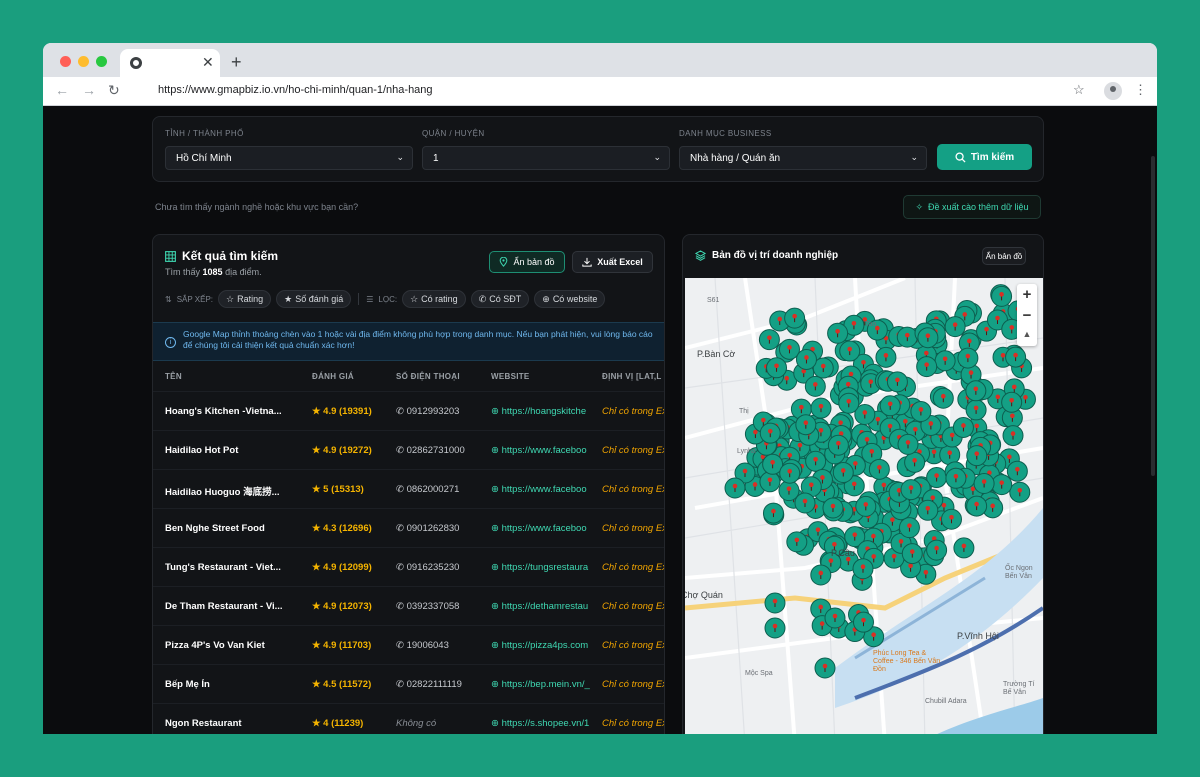  I want to click on profile-avatar-icon, so click(1113, 91).